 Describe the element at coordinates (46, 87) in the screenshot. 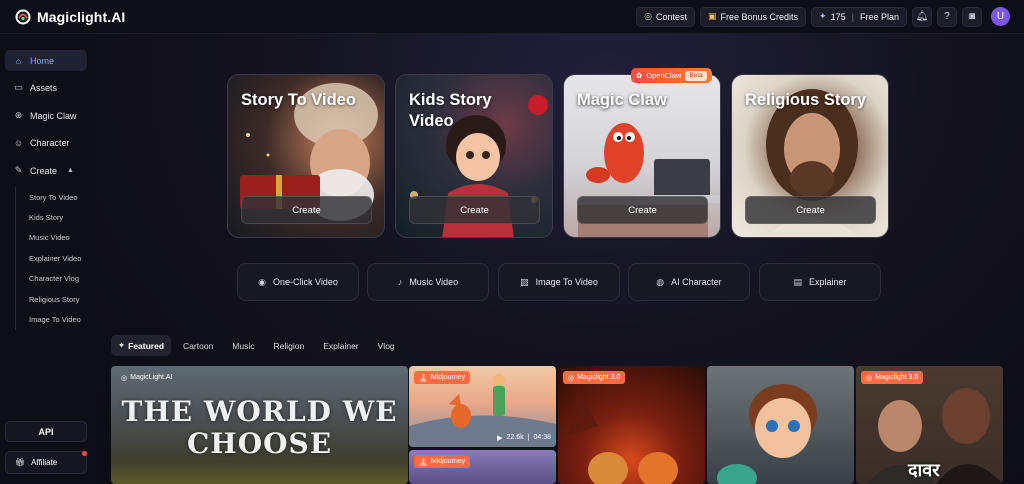

I see `sidebar-item-assets: ▭ Assets` at that location.